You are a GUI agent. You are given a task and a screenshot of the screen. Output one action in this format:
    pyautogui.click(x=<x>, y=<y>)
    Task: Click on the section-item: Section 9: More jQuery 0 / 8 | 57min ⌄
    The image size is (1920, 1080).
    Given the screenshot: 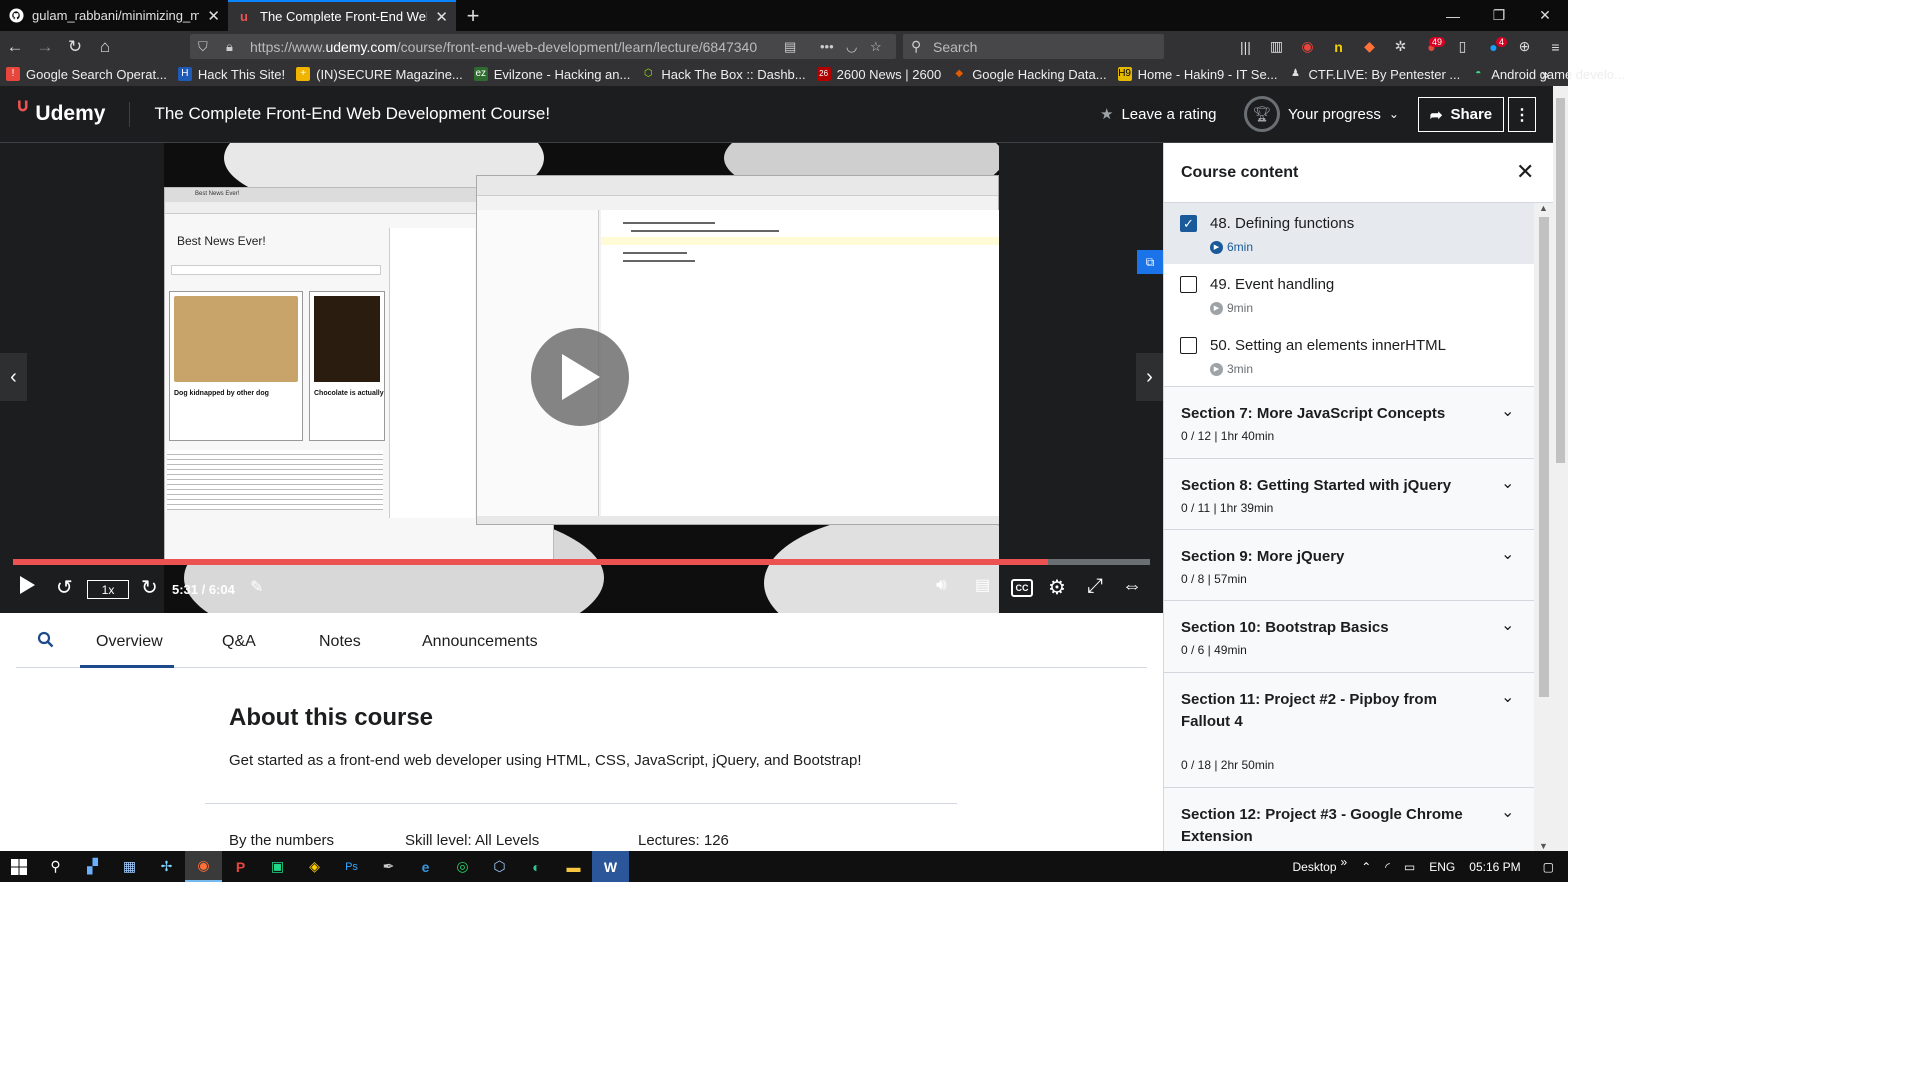 What is the action you would take?
    pyautogui.click(x=1349, y=564)
    